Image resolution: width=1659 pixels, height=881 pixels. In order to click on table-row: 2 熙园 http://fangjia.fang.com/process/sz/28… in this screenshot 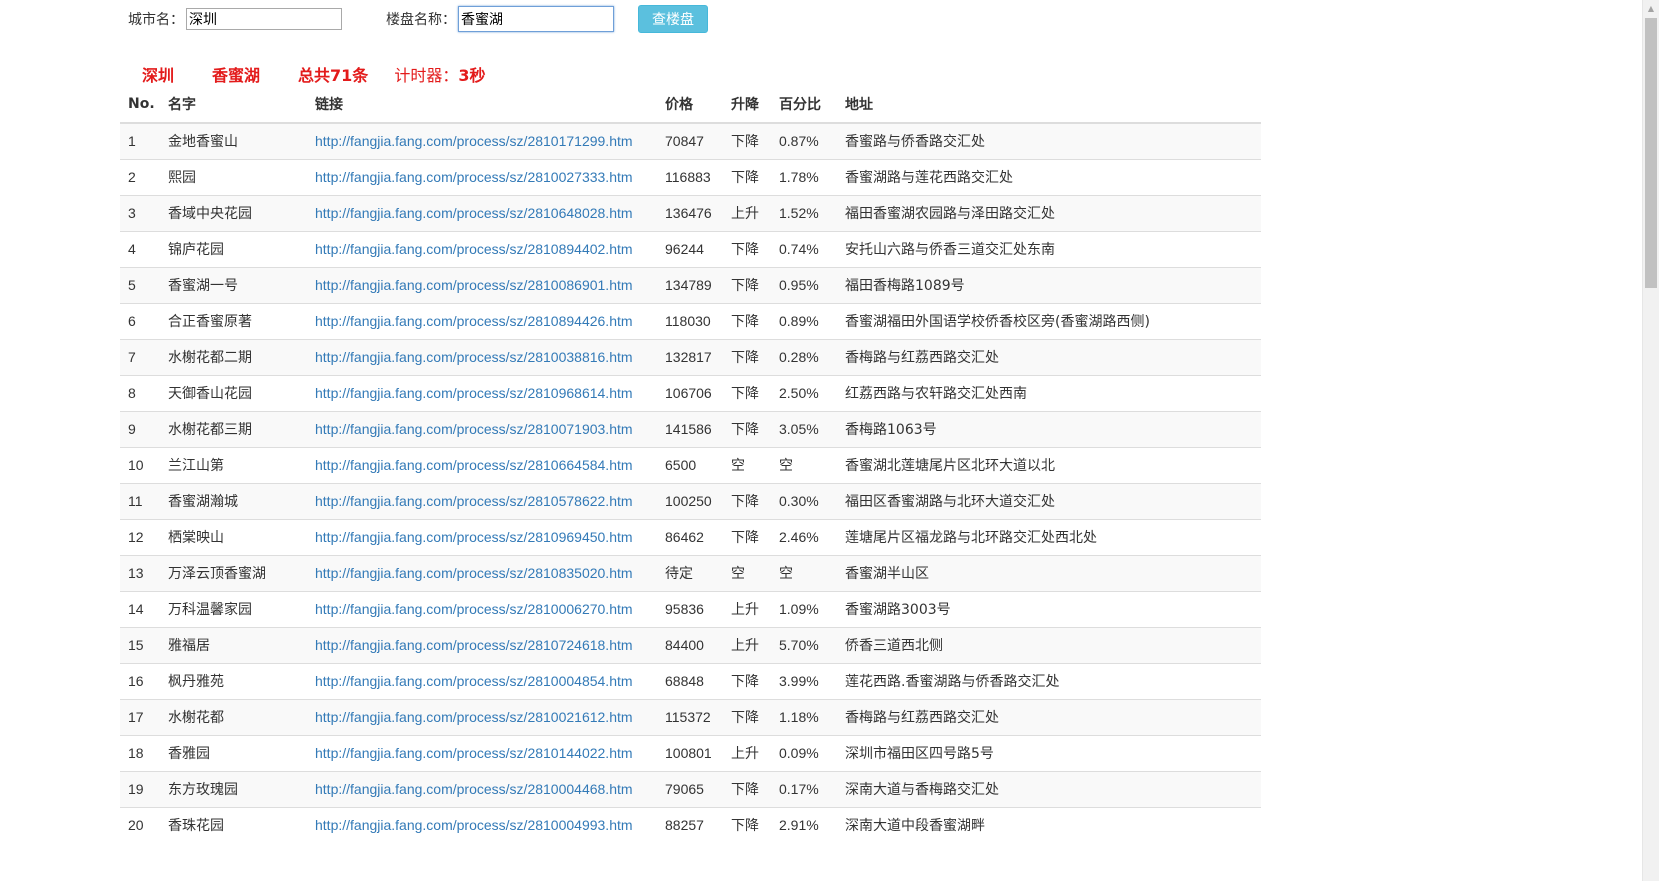, I will do `click(690, 176)`.